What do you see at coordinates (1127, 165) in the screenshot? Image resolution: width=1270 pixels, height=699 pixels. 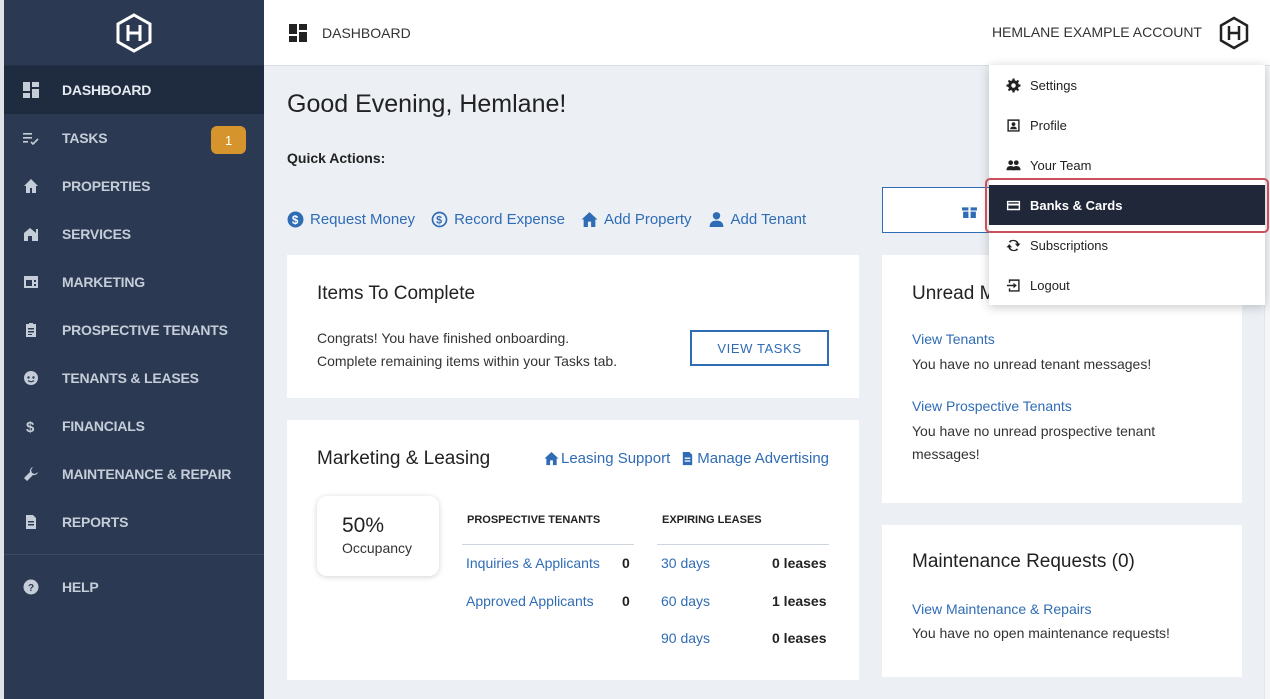 I see `menu-item-your-team: Your Team` at bounding box center [1127, 165].